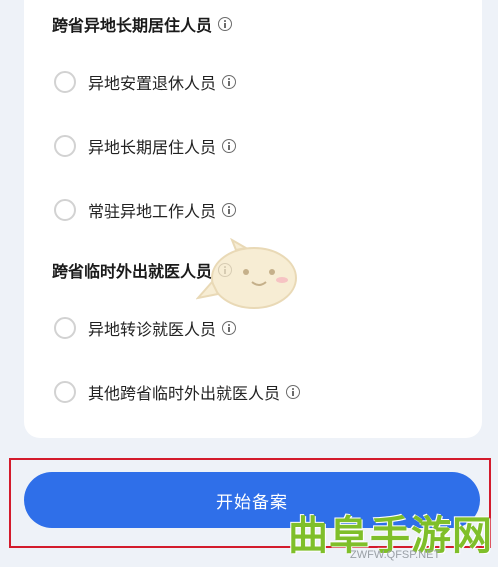 The height and width of the screenshot is (567, 498). I want to click on option-label: 其他跨省临时外出就医人员, so click(184, 393).